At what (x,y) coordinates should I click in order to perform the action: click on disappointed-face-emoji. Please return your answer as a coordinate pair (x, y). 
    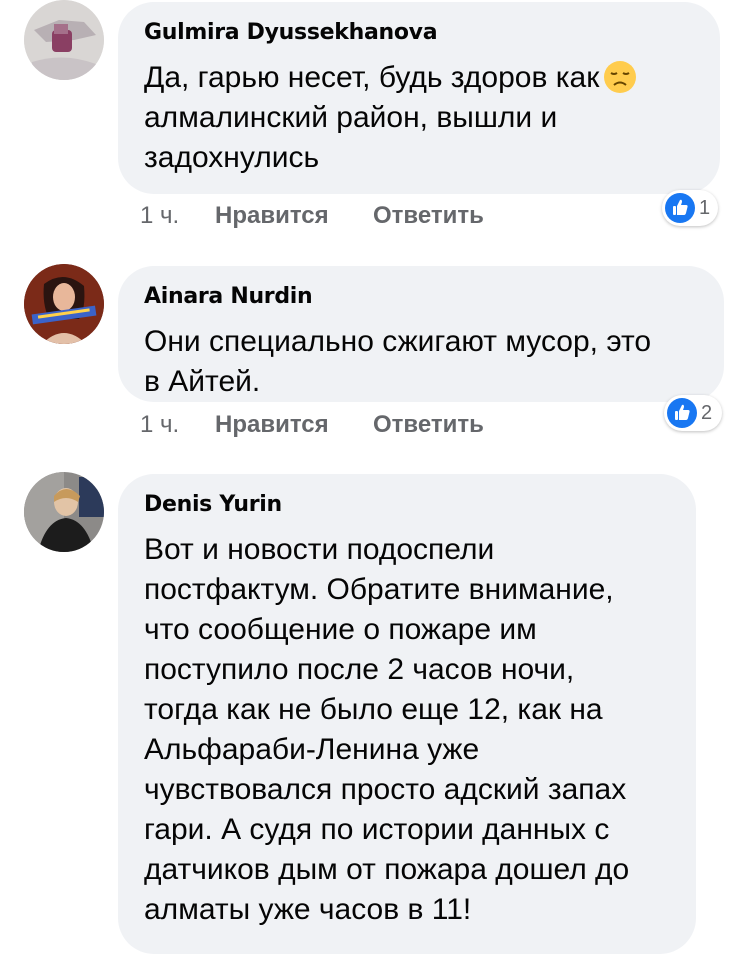
    Looking at the image, I should click on (620, 77).